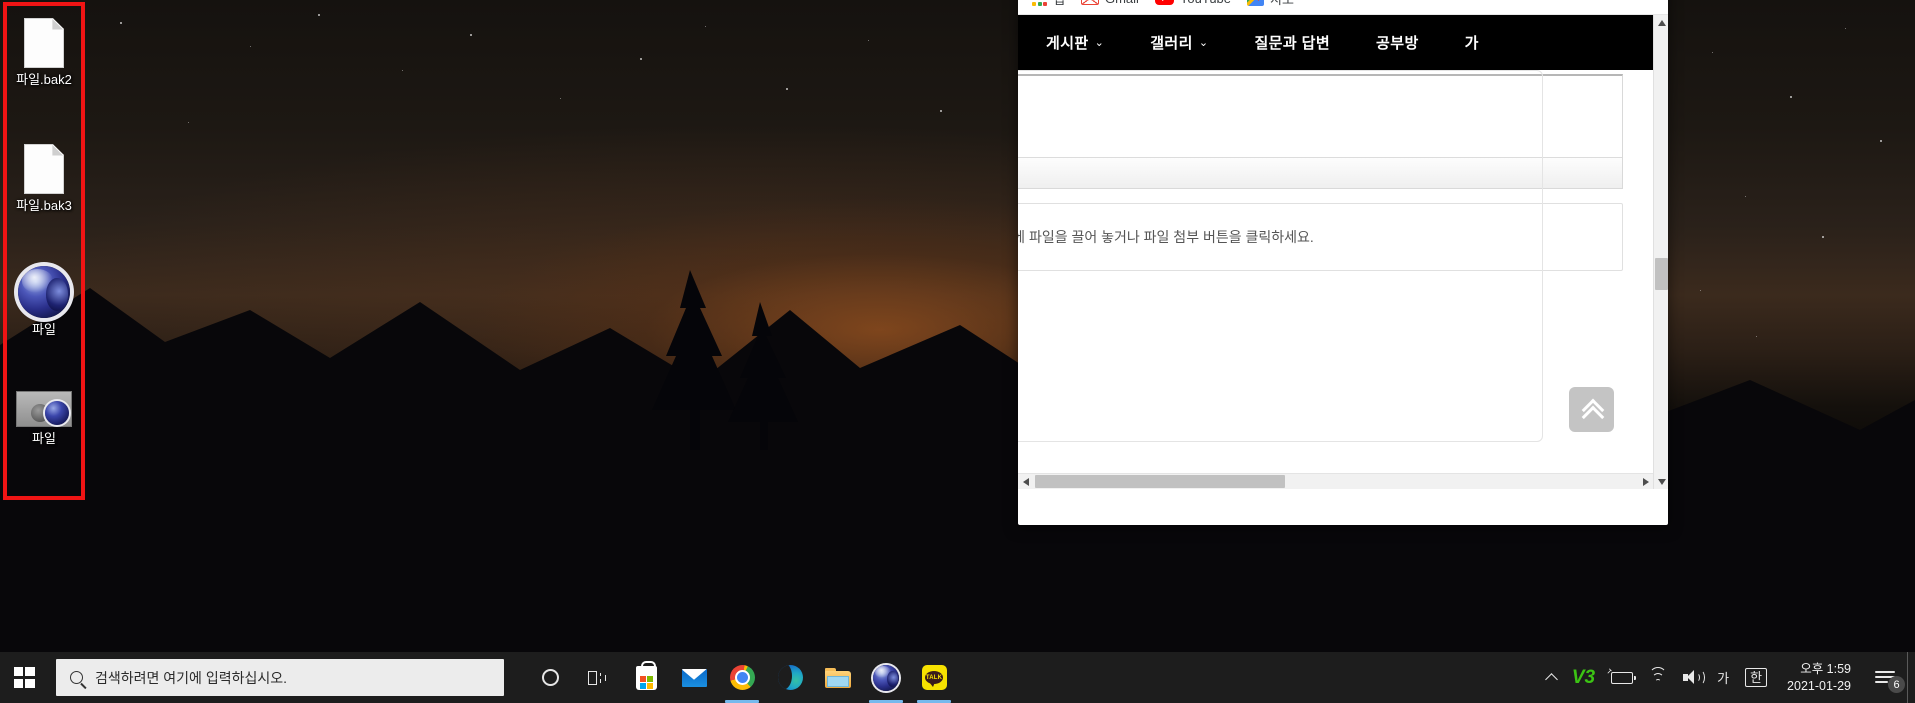 This screenshot has height=703, width=1915. What do you see at coordinates (1723, 677) in the screenshot?
I see `tray-ime-mode: 가` at bounding box center [1723, 677].